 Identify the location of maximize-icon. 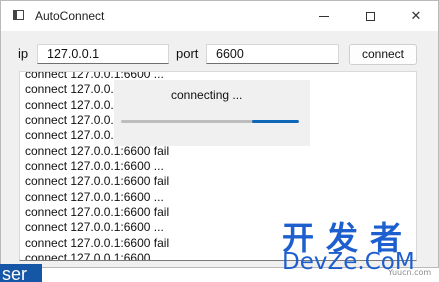
(370, 16).